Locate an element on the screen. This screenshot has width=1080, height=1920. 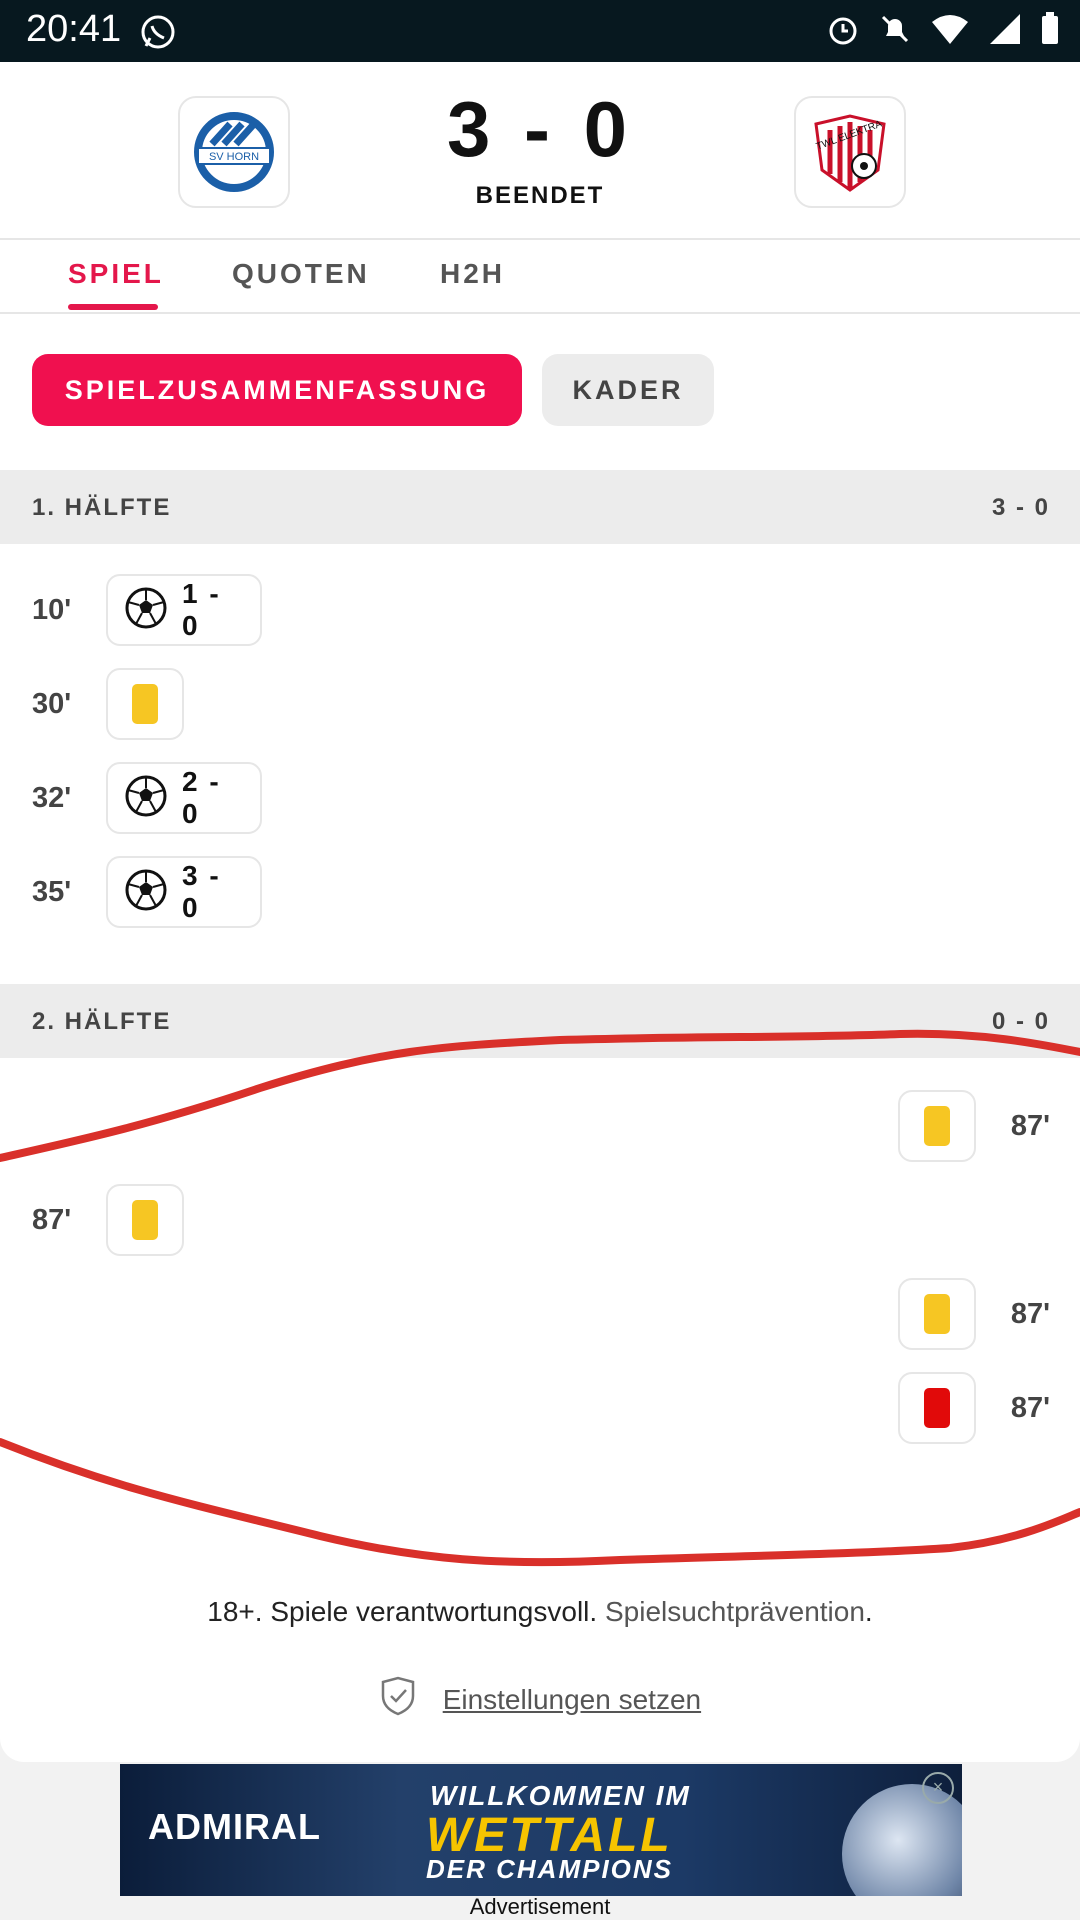
goal-event: 2 - 0 is located at coordinates (184, 798).